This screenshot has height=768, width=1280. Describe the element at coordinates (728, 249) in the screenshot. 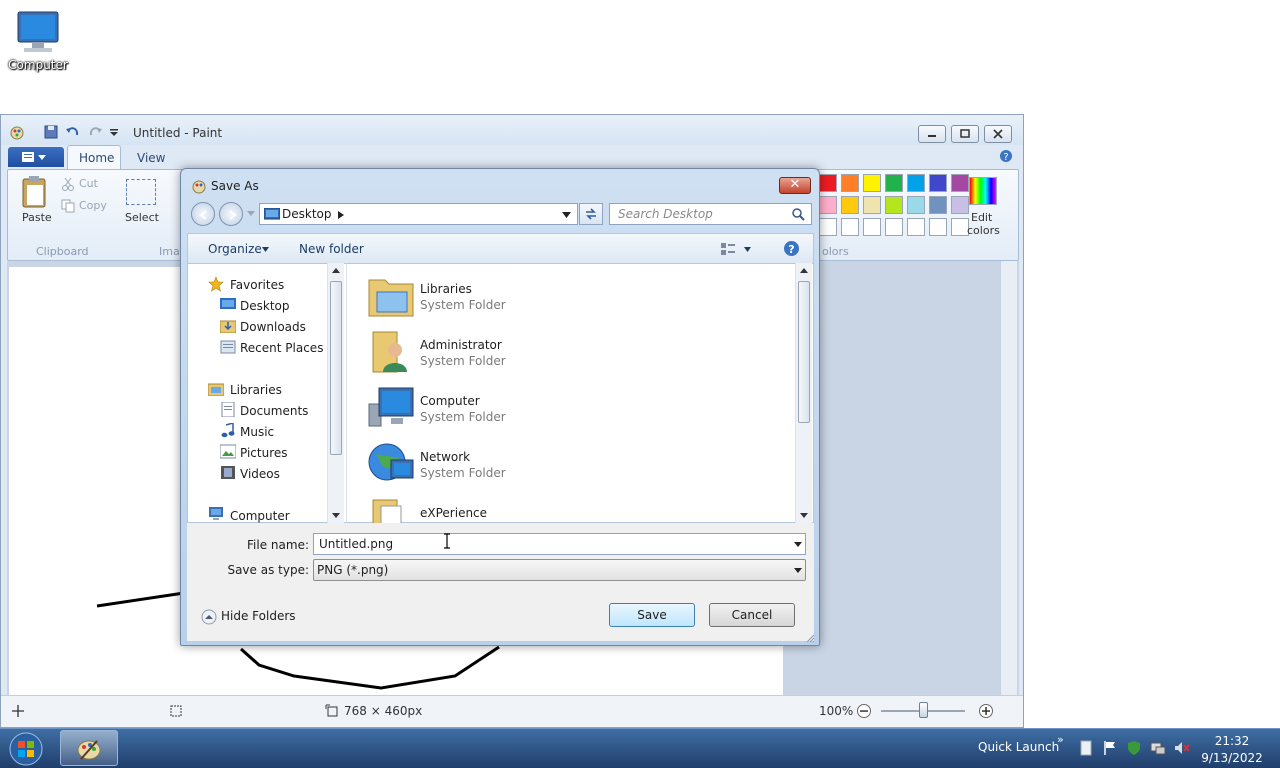

I see `change-view-icon` at that location.